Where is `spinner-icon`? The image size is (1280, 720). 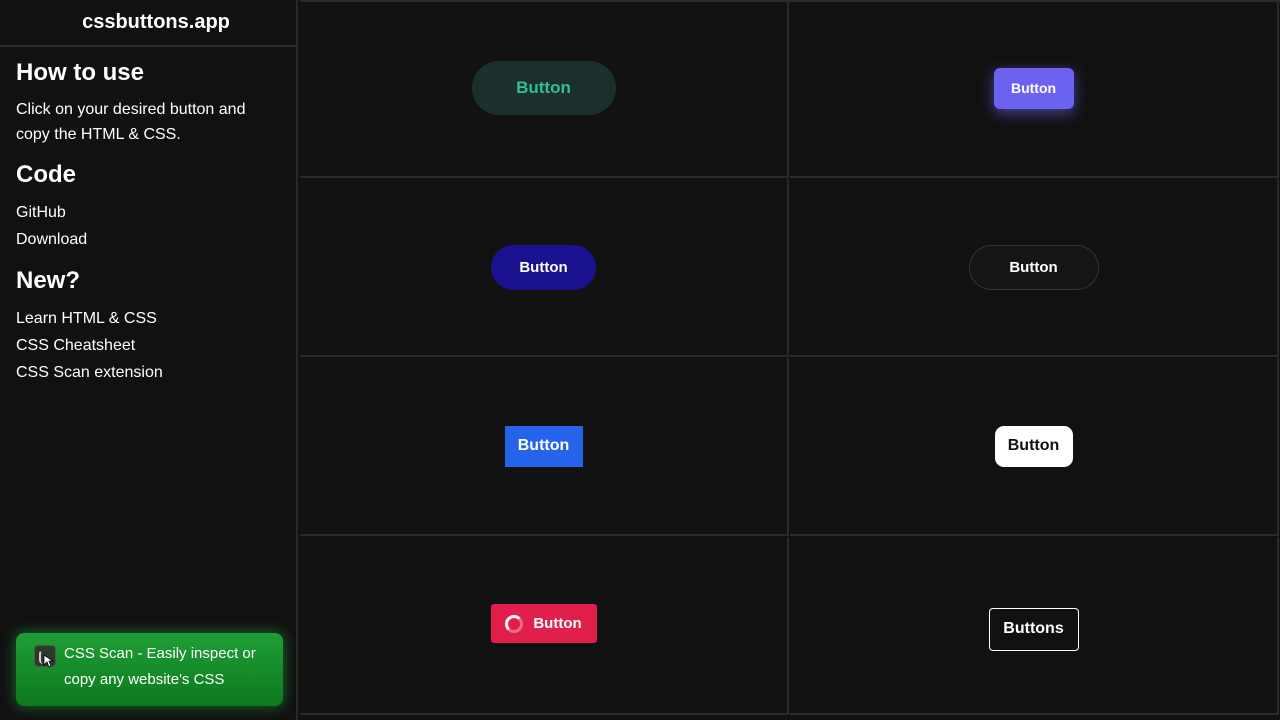 spinner-icon is located at coordinates (514, 623).